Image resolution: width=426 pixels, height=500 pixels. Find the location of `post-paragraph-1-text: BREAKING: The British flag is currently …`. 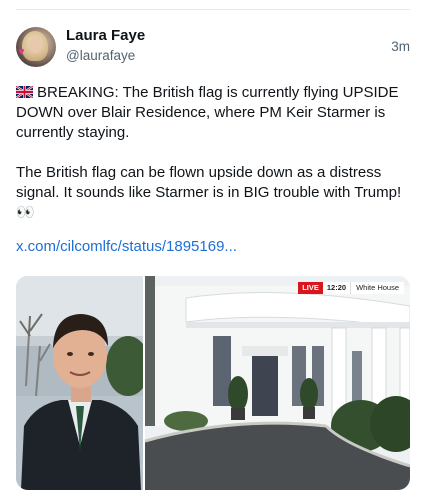

post-paragraph-1-text: BREAKING: The British flag is currently … is located at coordinates (207, 112).